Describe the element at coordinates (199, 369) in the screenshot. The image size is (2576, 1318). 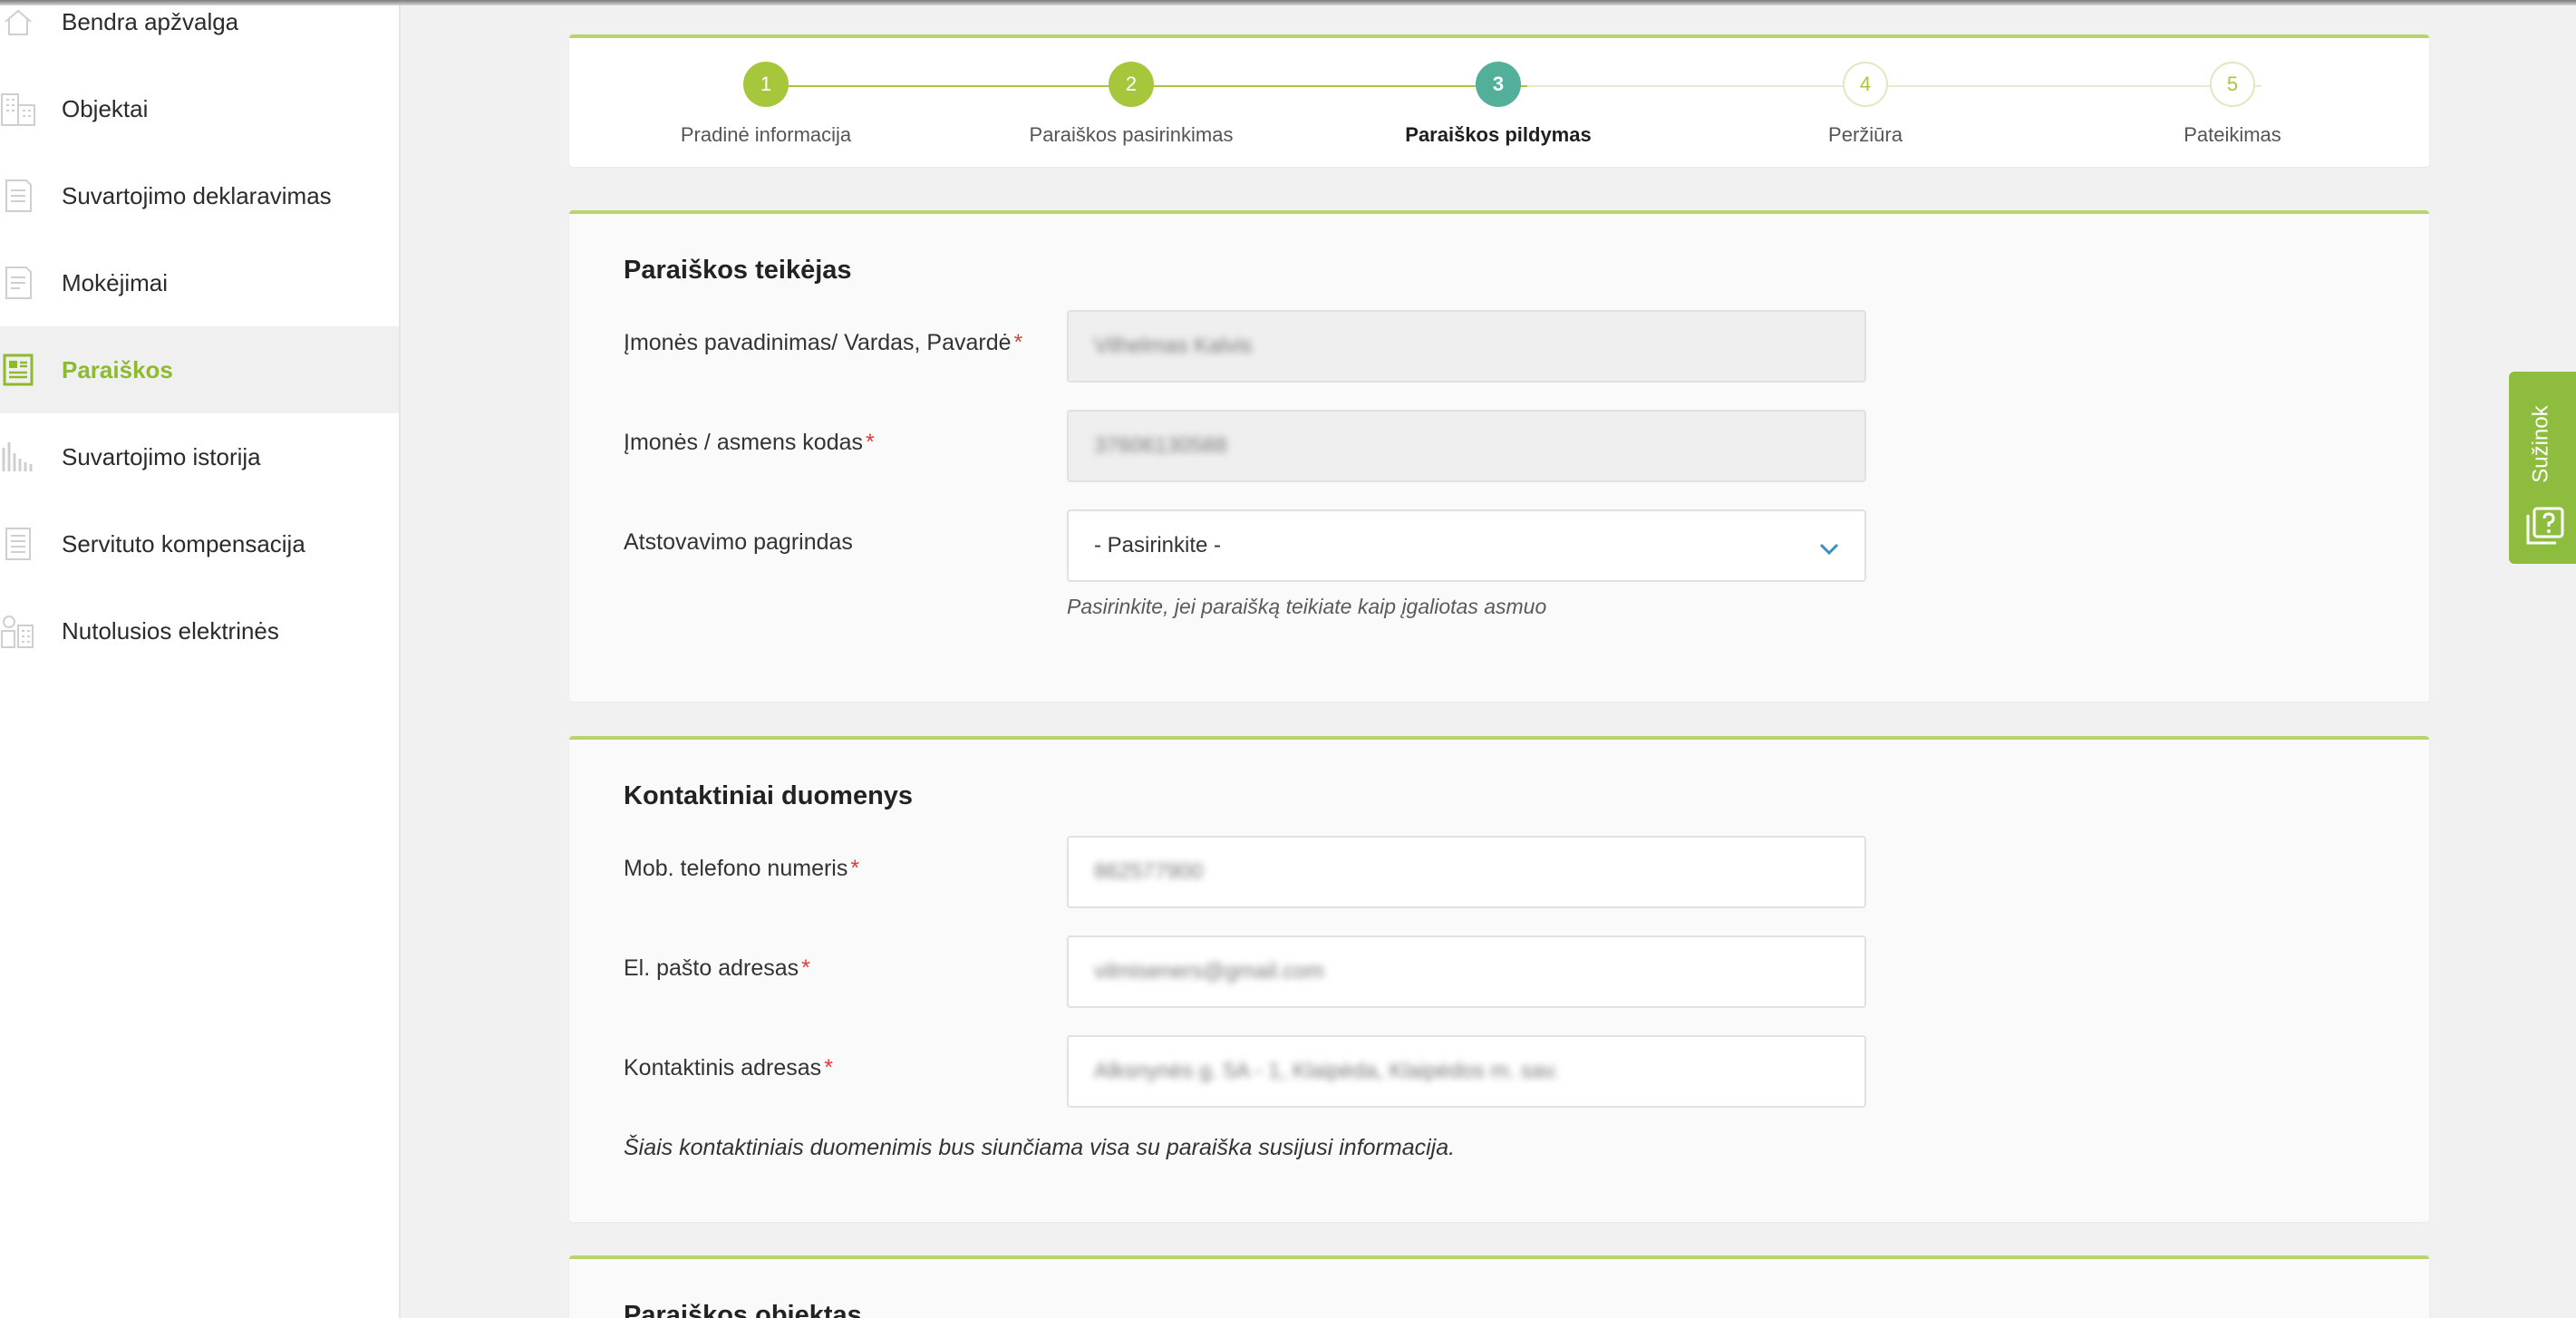
I see `sidebar-item-applications: Paraiškos` at that location.